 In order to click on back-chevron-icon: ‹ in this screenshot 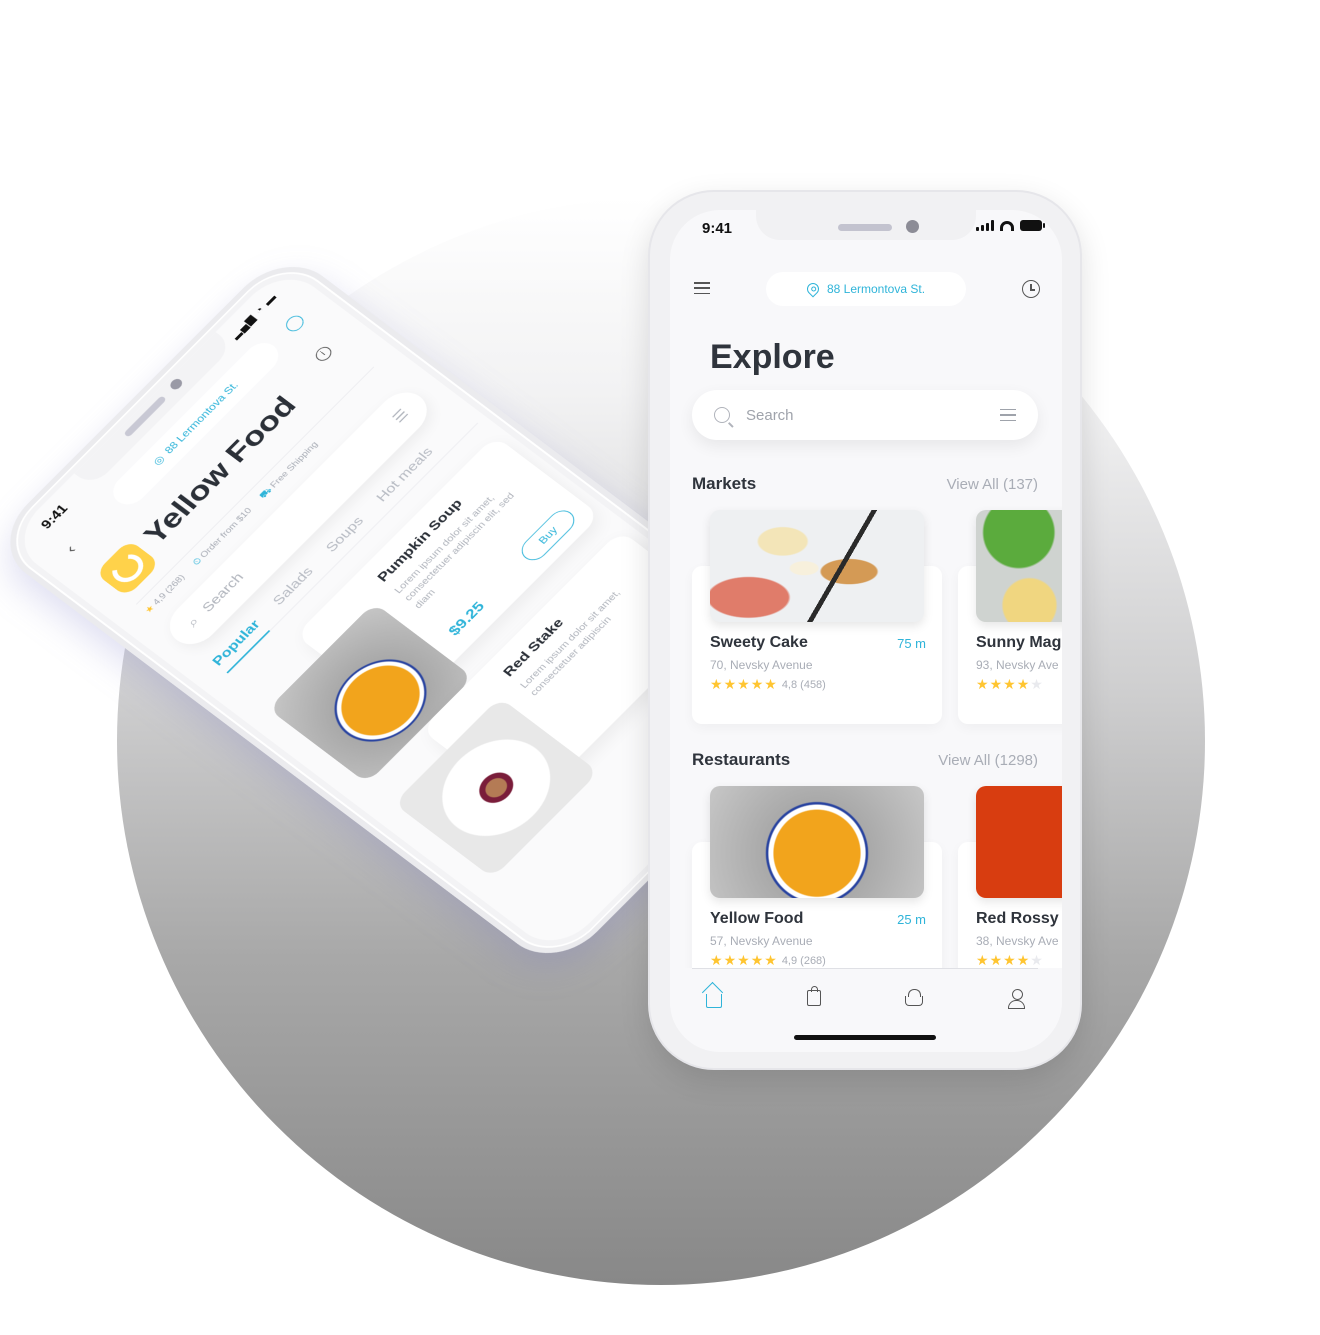, I will do `click(71, 549)`.